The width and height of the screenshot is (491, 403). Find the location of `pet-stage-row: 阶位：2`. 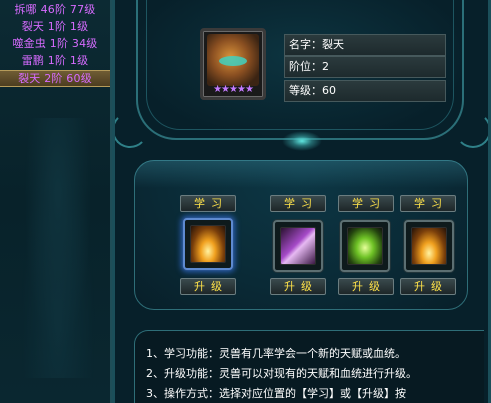

pet-stage-row: 阶位：2 is located at coordinates (365, 67).